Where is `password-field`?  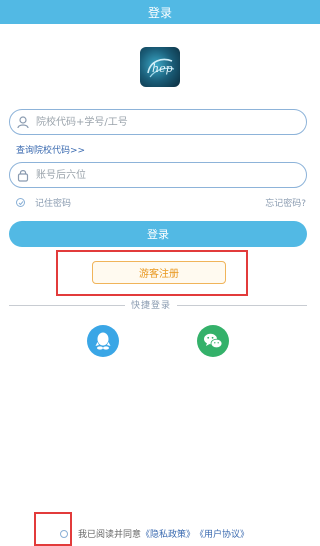 password-field is located at coordinates (158, 175).